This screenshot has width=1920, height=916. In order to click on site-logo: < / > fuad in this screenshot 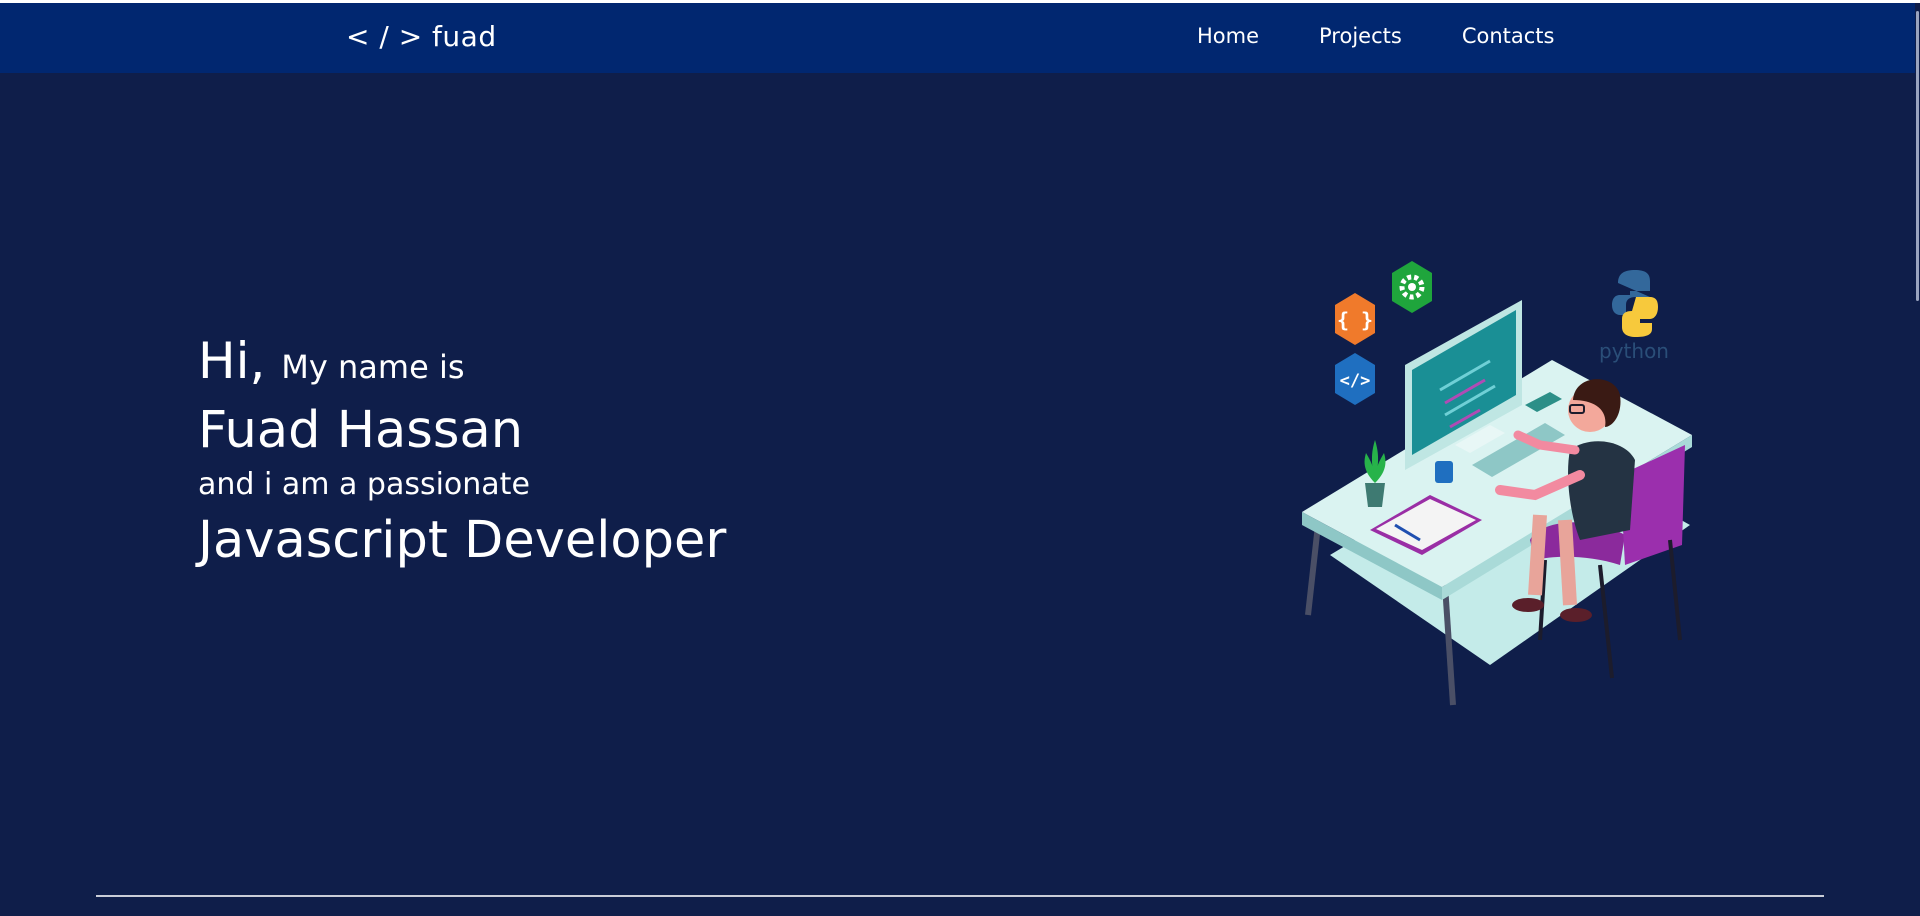, I will do `click(421, 36)`.